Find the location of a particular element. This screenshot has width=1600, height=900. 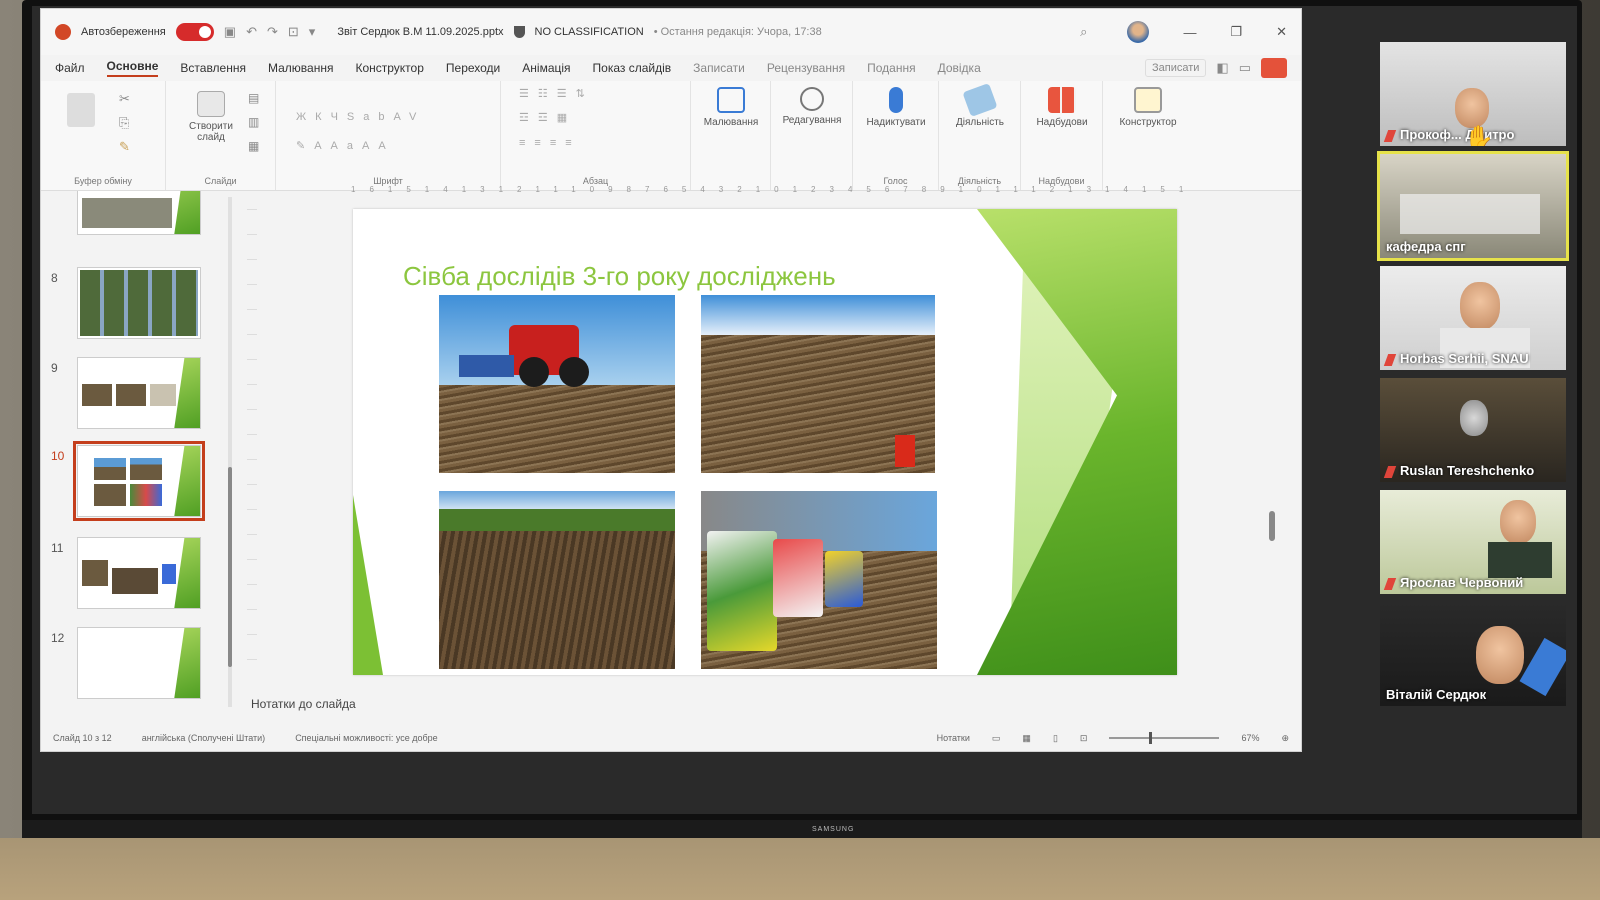

thumbnail-8: 8 is located at coordinates (138, 309).